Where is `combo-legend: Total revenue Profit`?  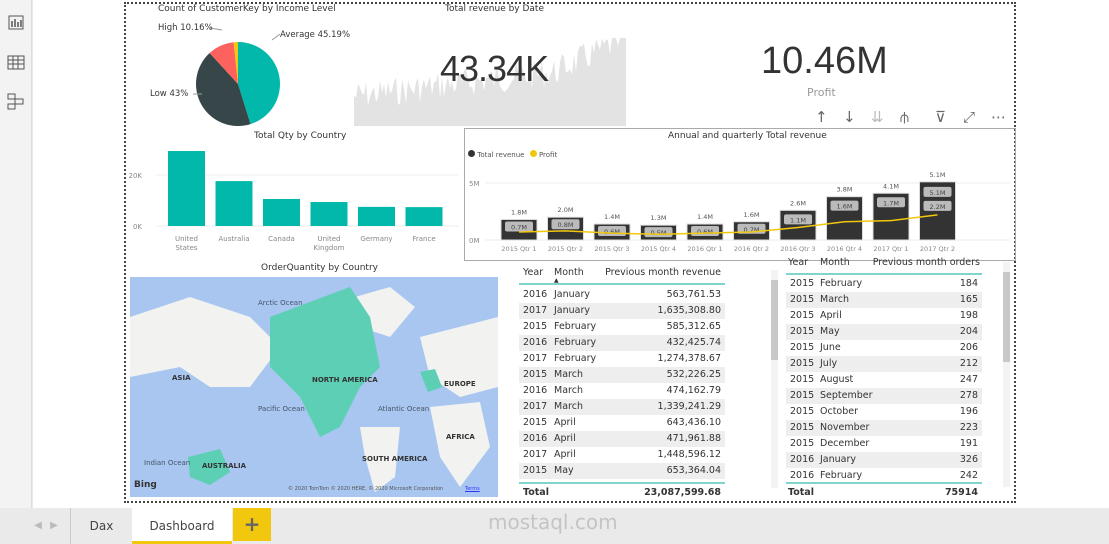
combo-legend: Total revenue Profit is located at coordinates (512, 154).